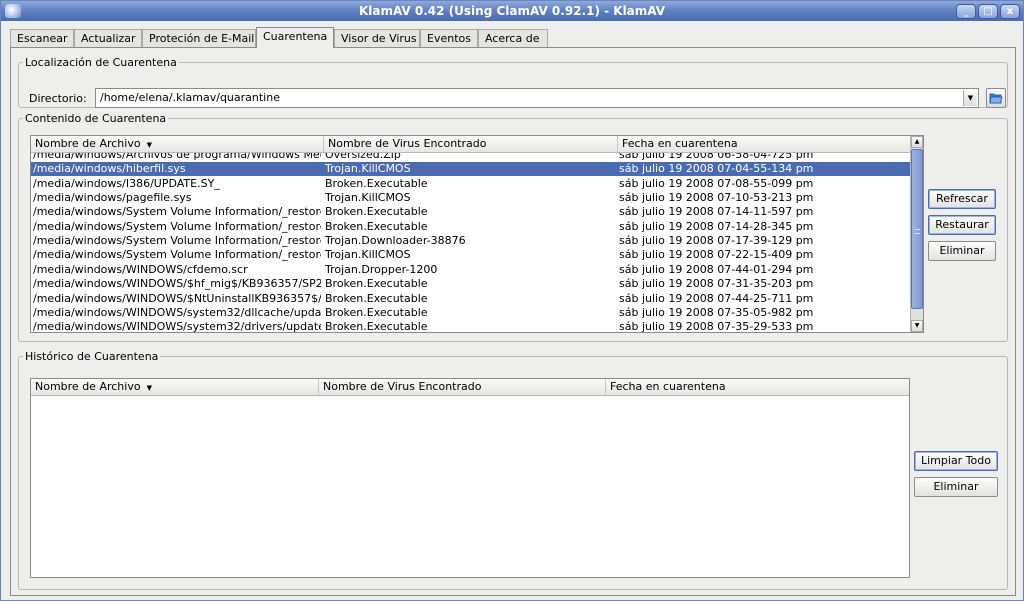 The width and height of the screenshot is (1024, 601). I want to click on scrollbar-thumb, so click(917, 229).